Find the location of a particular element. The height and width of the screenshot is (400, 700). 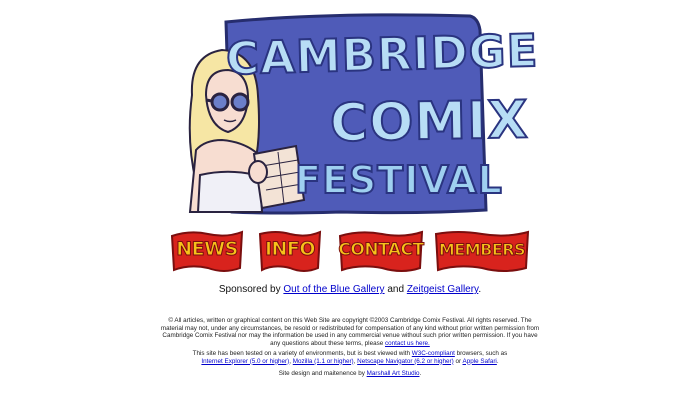

zeitgeist-gallery-link: Zeitgeist Gallery is located at coordinates (443, 289).